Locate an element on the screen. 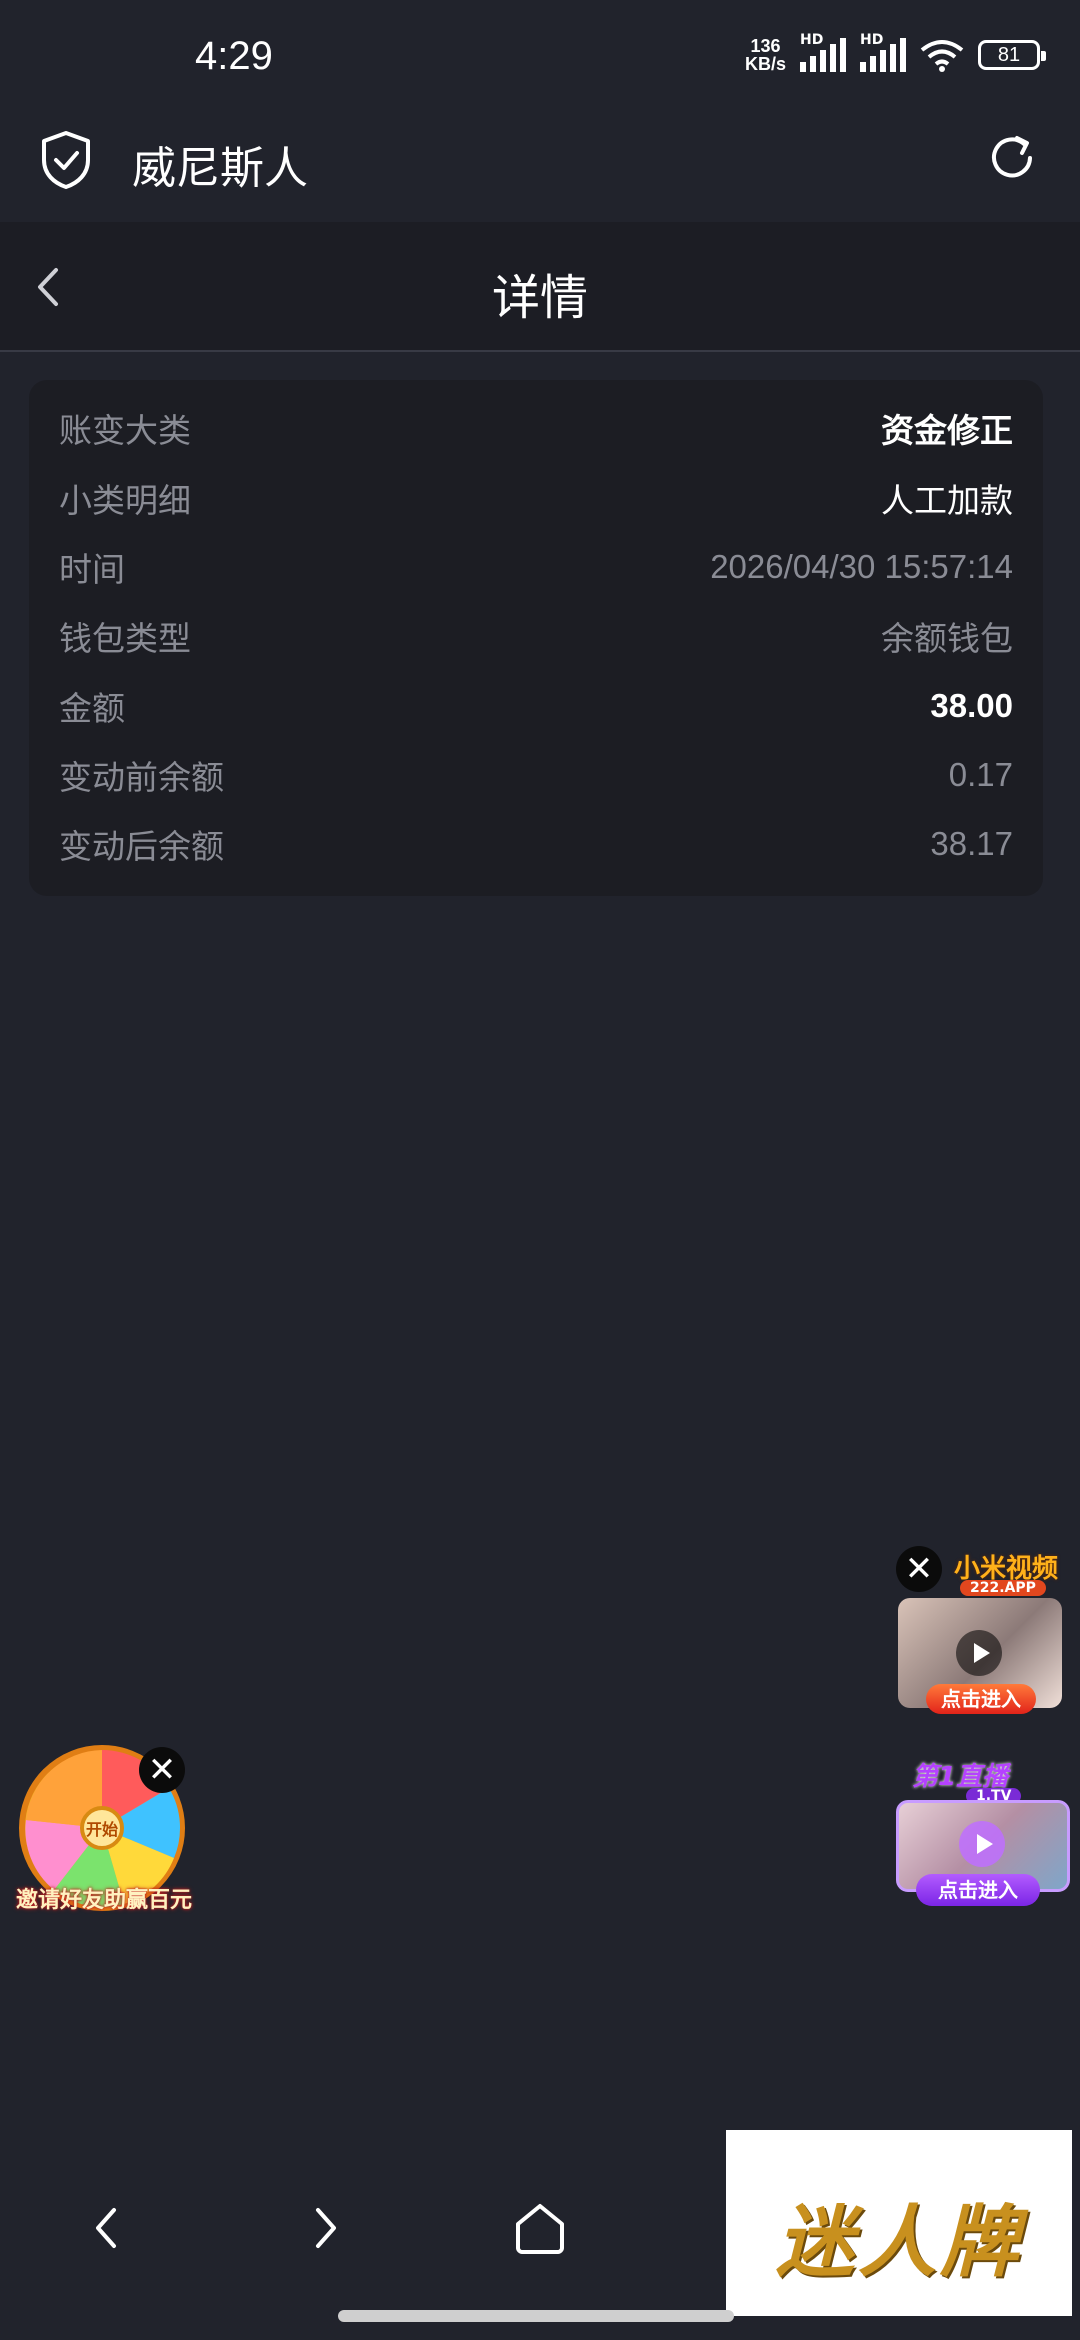 This screenshot has height=2340, width=1080. brand-logo-ad: 迷人牌 is located at coordinates (899, 2223).